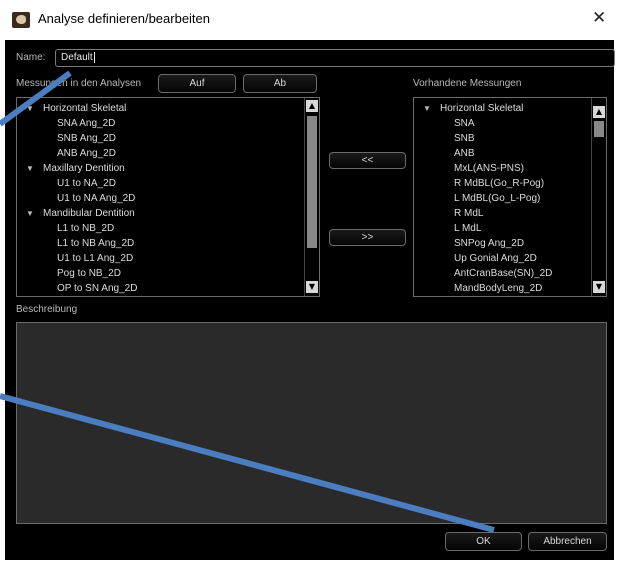 The image size is (618, 564). Describe the element at coordinates (86, 138) in the screenshot. I see `tree-item-label: SNB Ang_2D` at that location.